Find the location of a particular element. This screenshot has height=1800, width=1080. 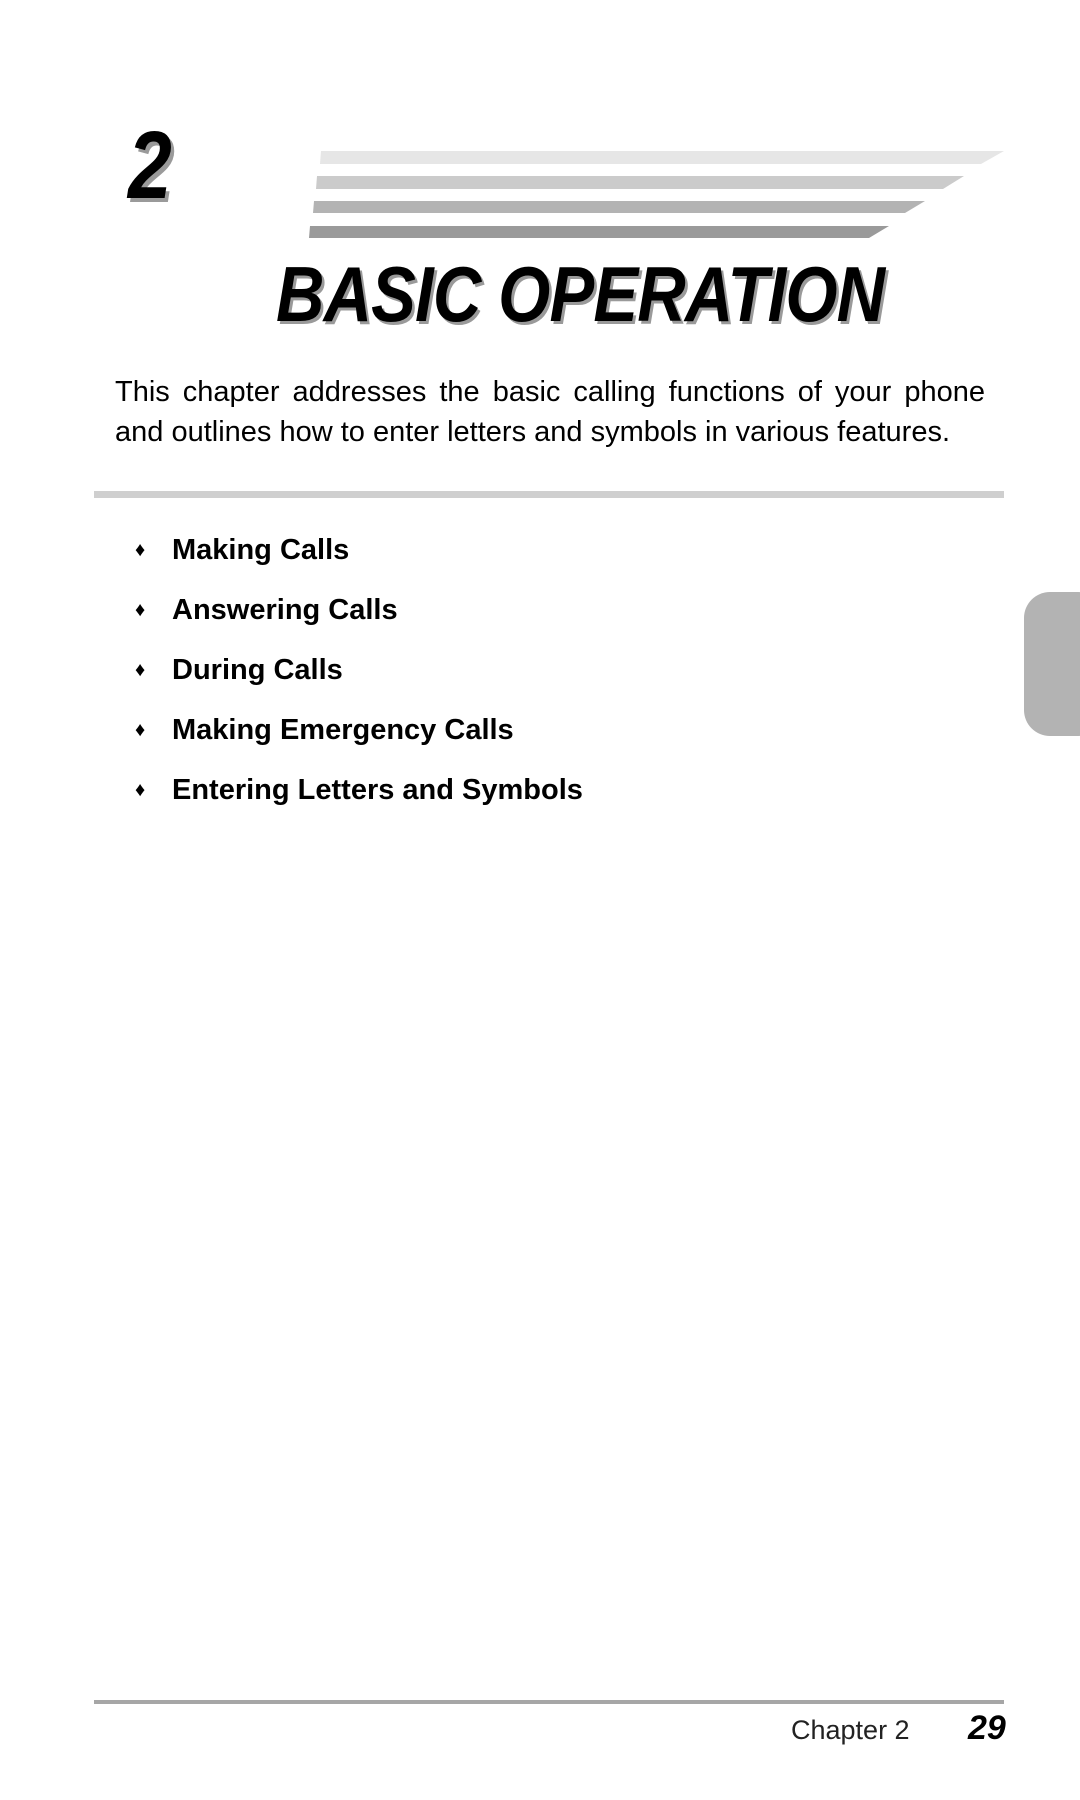

topic-label: Making Calls is located at coordinates (261, 550).